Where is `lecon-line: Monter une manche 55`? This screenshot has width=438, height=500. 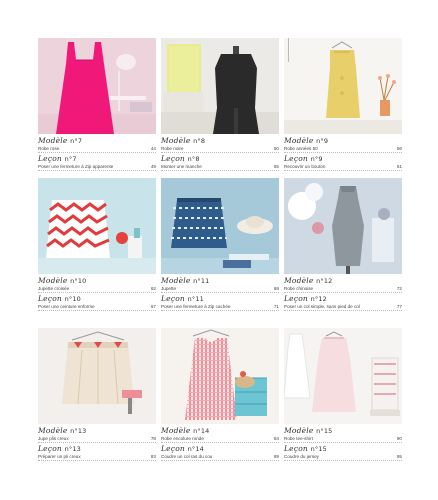
lecon-line: Monter une manche 55 is located at coordinates (220, 166).